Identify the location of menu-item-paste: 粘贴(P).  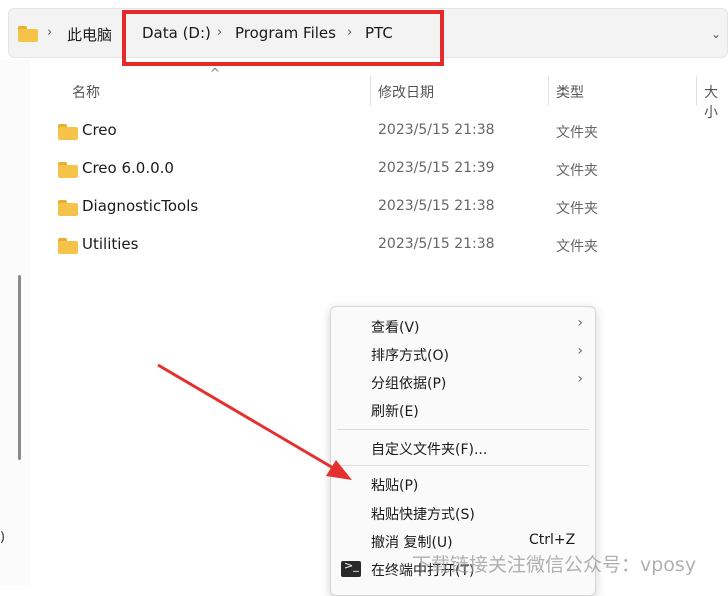
(463, 484).